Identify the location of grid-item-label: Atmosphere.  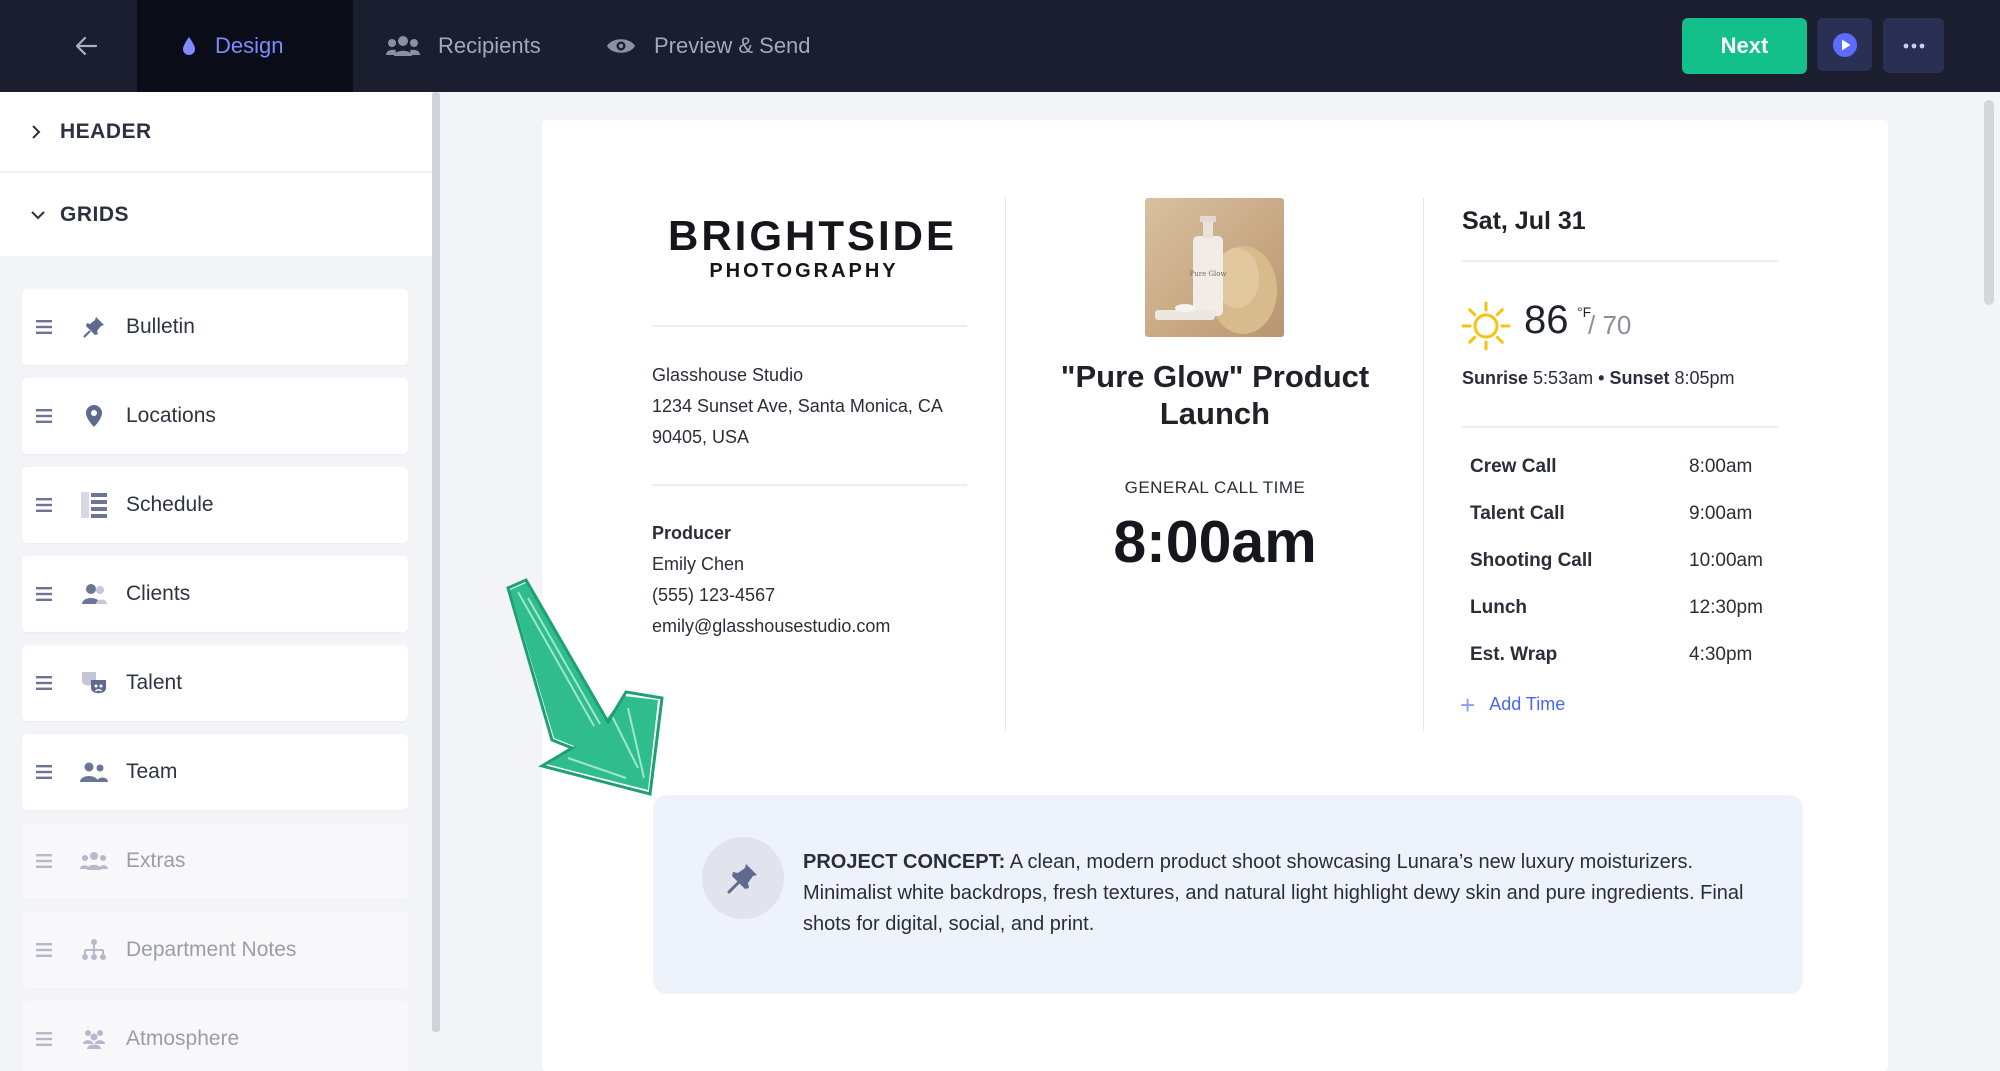
(183, 1038).